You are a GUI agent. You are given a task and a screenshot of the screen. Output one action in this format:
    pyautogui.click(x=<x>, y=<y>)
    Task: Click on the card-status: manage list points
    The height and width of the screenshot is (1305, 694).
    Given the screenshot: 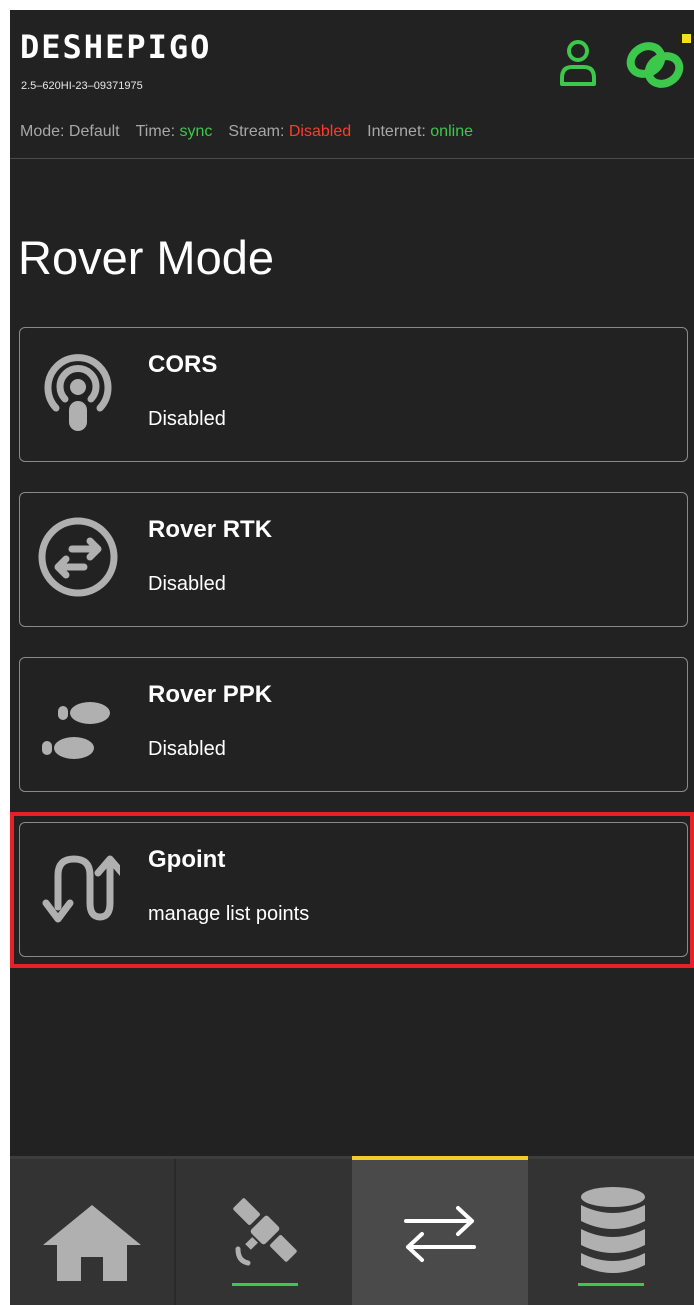 What is the action you would take?
    pyautogui.click(x=229, y=914)
    